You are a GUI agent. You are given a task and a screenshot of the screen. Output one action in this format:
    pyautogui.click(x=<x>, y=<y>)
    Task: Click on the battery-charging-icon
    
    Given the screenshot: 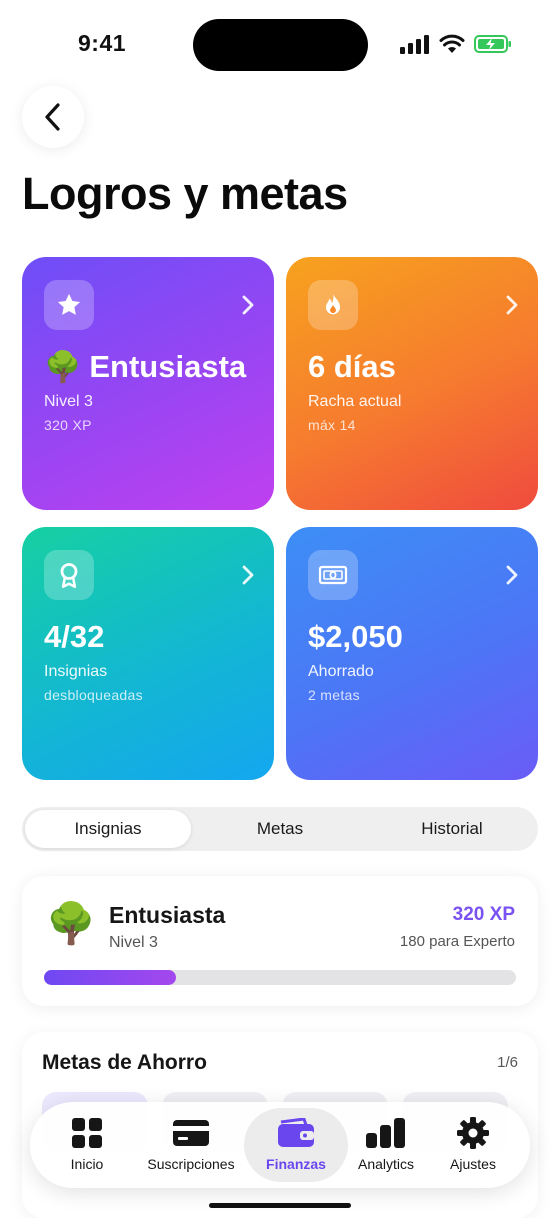 What is the action you would take?
    pyautogui.click(x=492, y=44)
    